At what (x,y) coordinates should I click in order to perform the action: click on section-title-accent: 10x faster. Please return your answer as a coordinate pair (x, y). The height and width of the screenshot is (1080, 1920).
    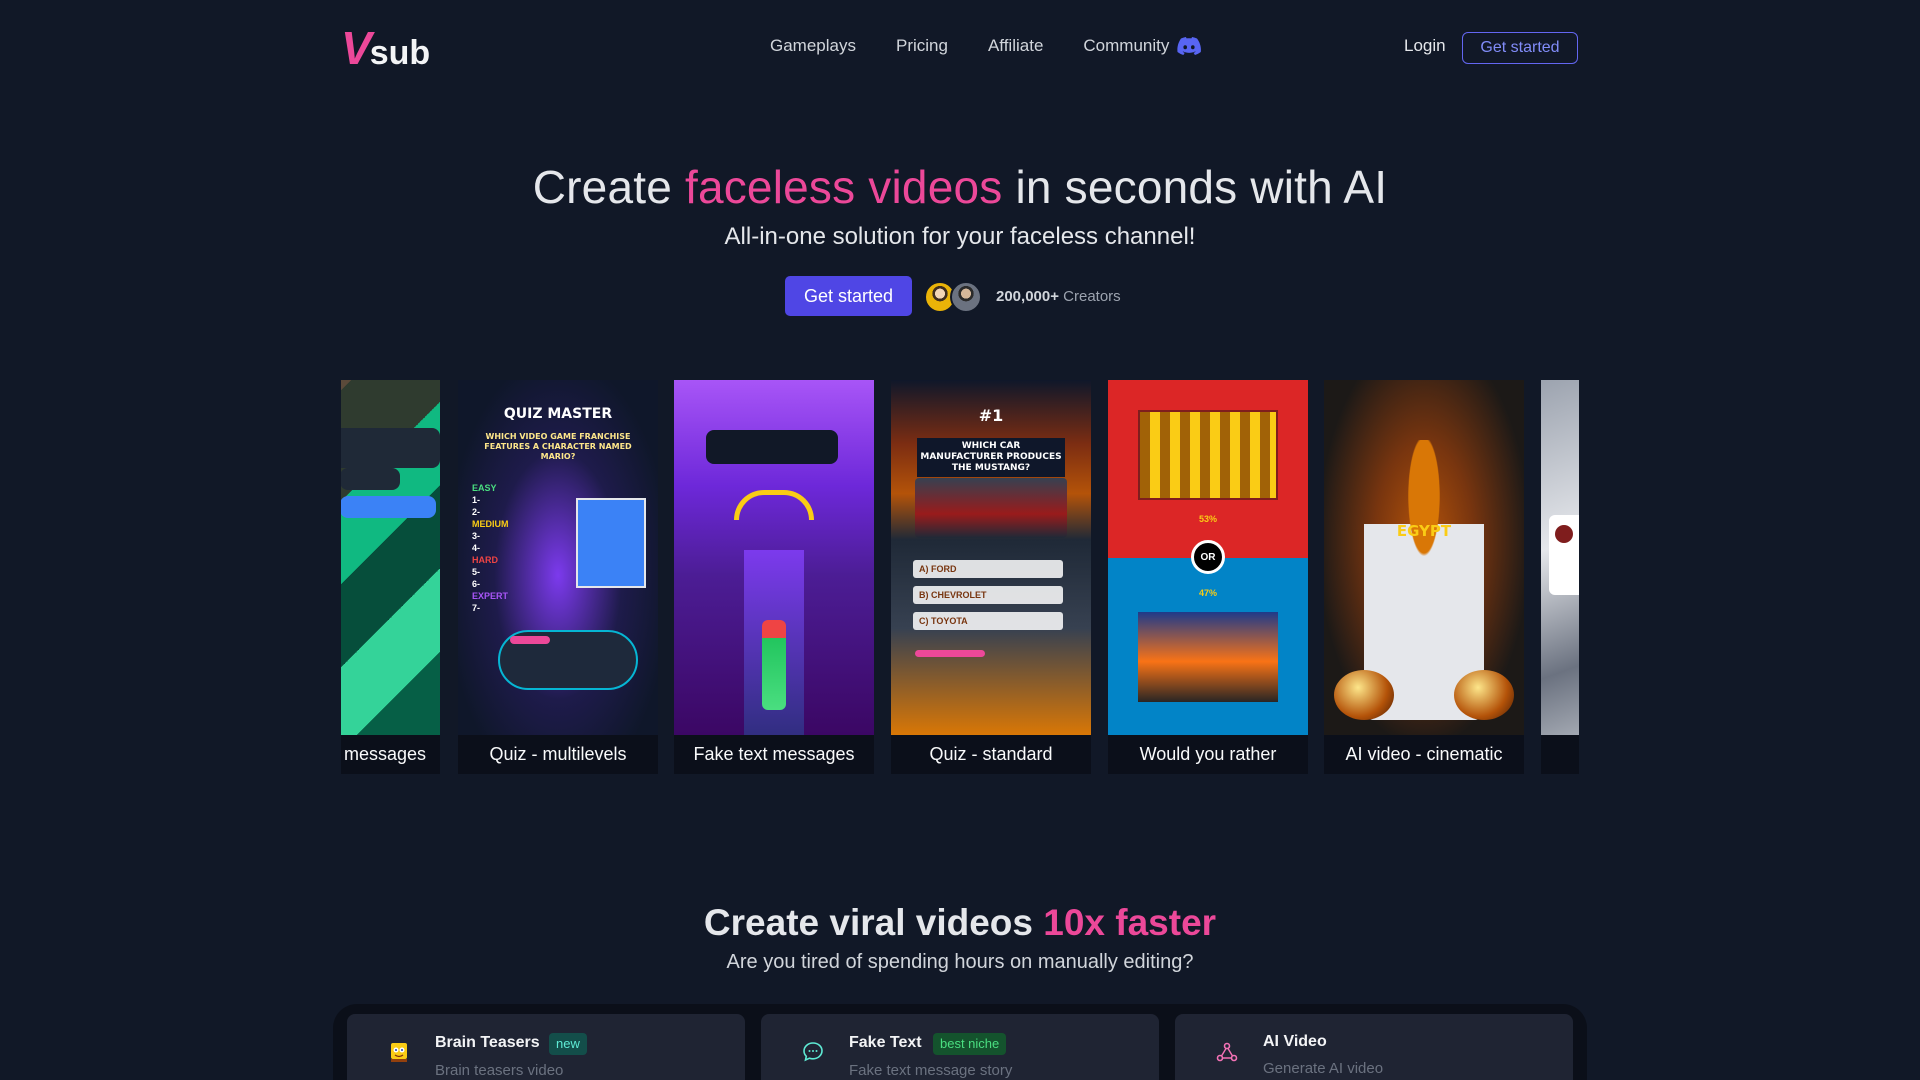
    Looking at the image, I should click on (1130, 922).